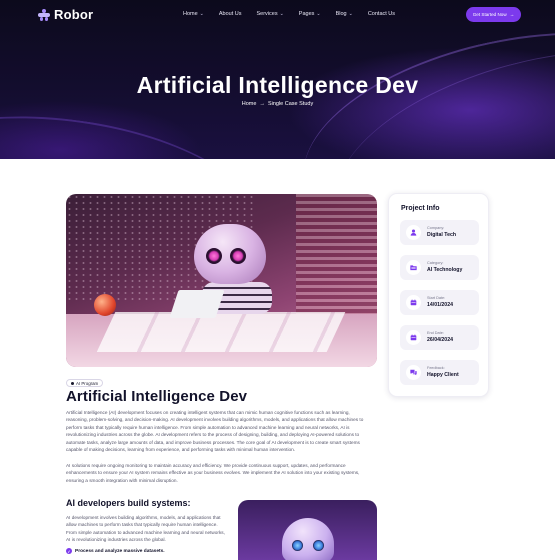  I want to click on nav-item-about-us: About Us, so click(230, 14).